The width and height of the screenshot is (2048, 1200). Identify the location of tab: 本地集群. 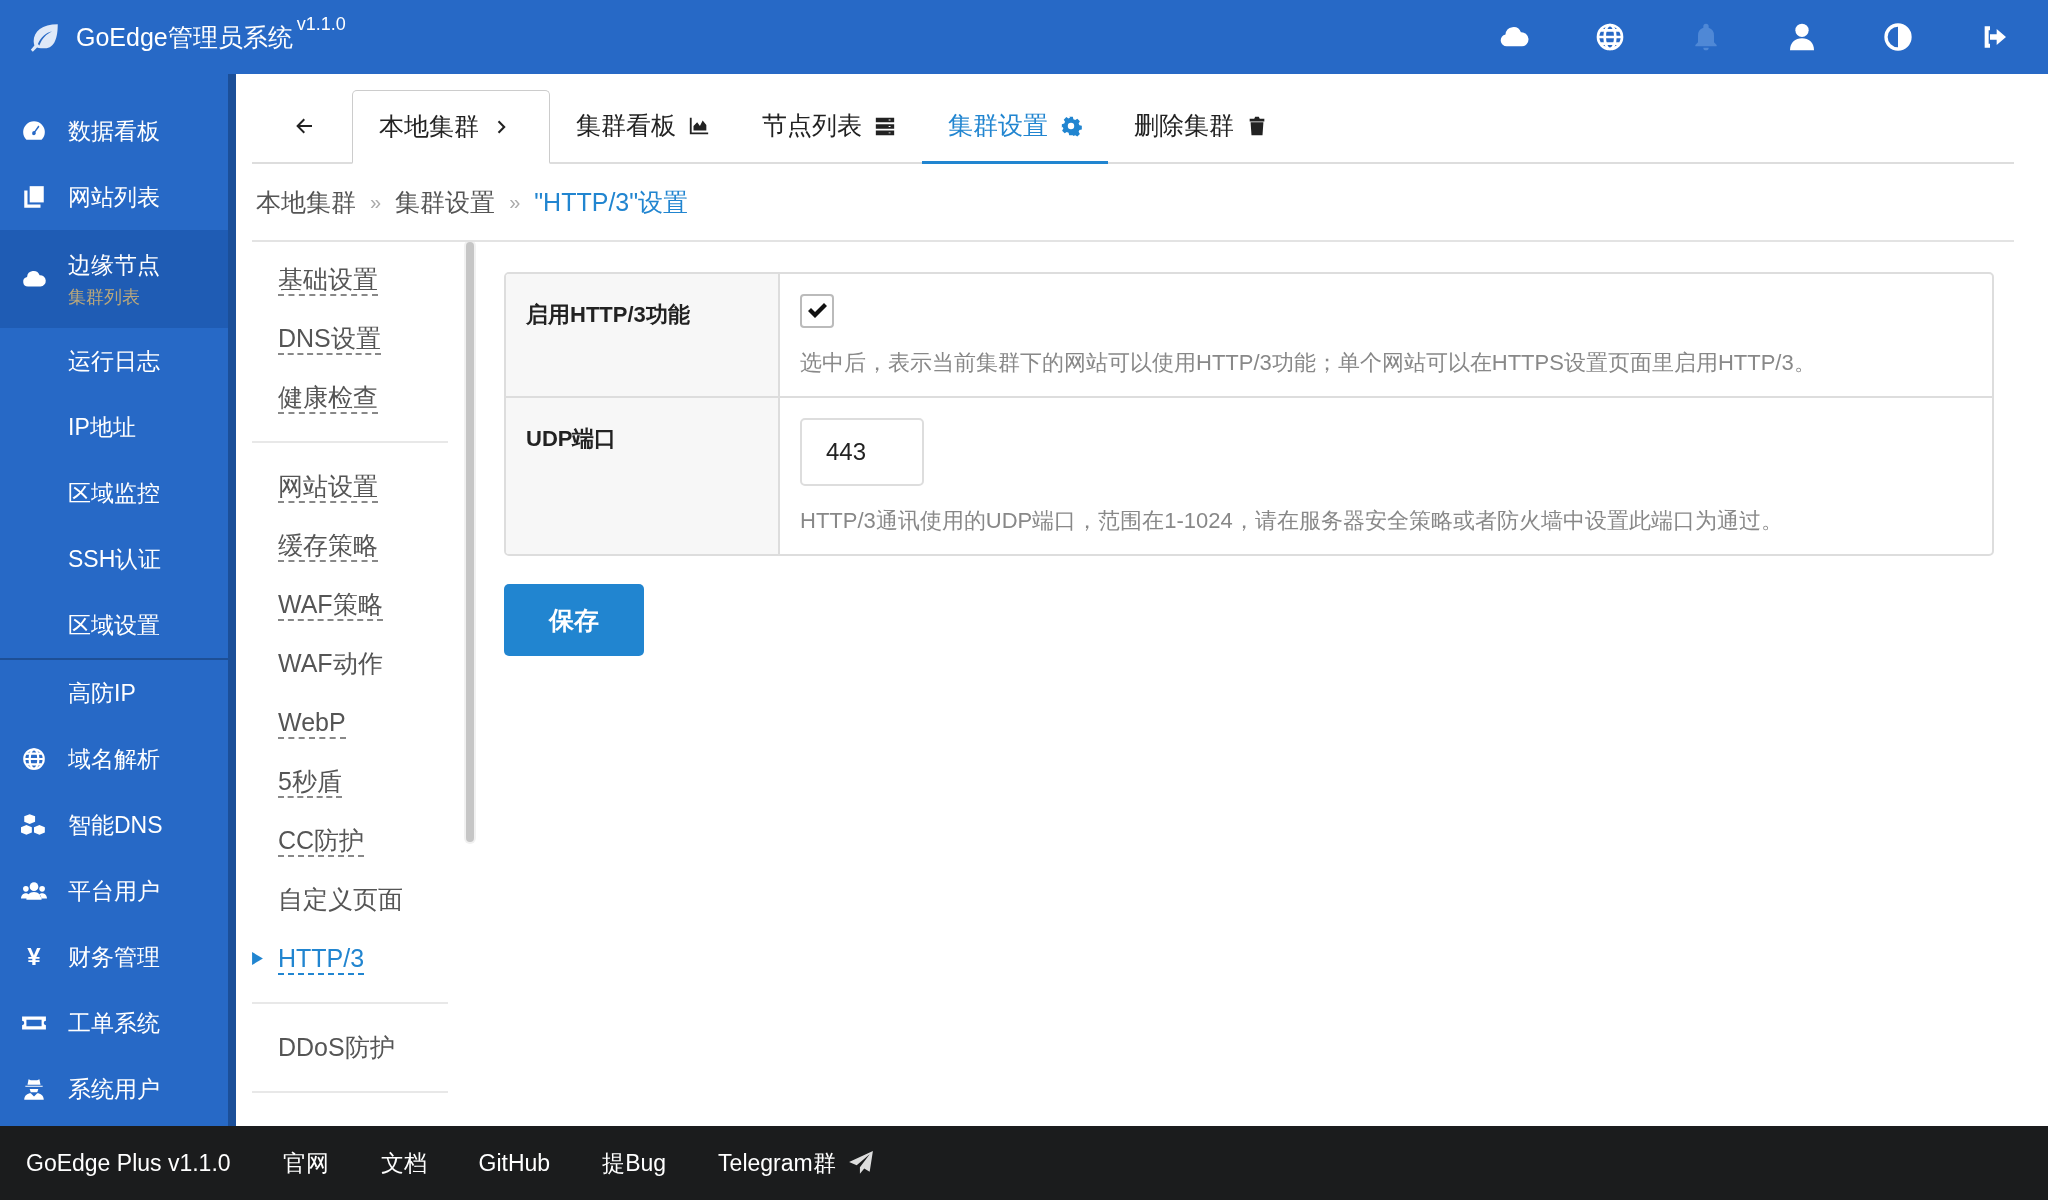
(451, 127).